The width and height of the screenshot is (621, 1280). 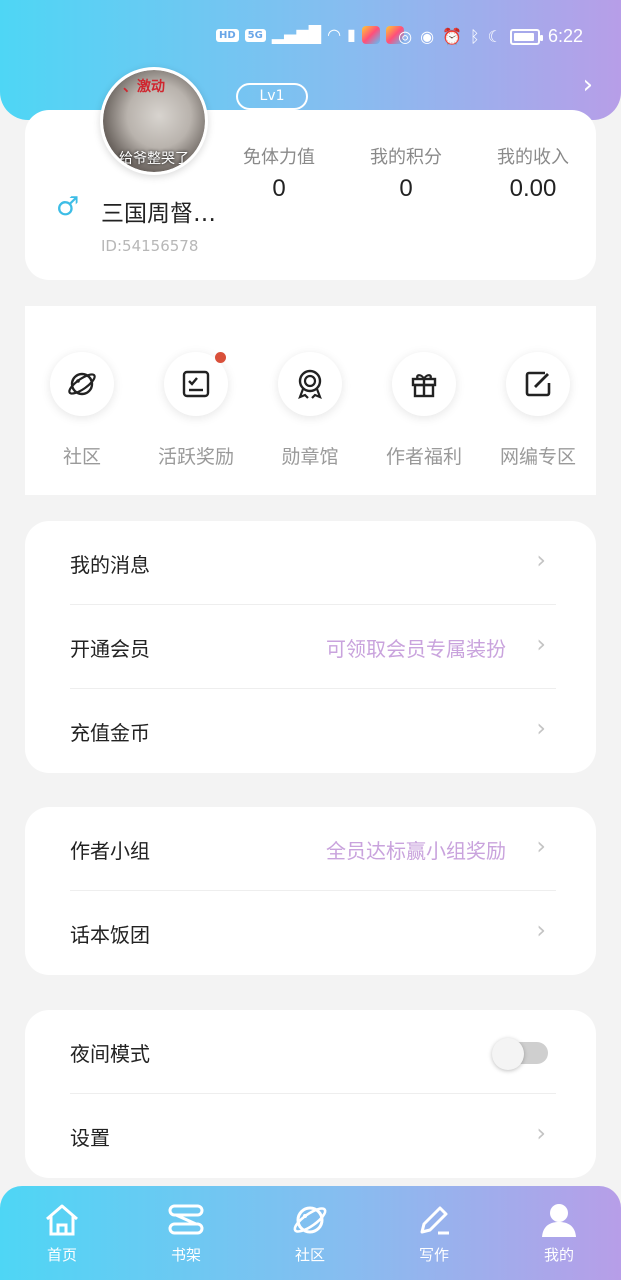 I want to click on stat-value: 0.00, so click(x=533, y=188).